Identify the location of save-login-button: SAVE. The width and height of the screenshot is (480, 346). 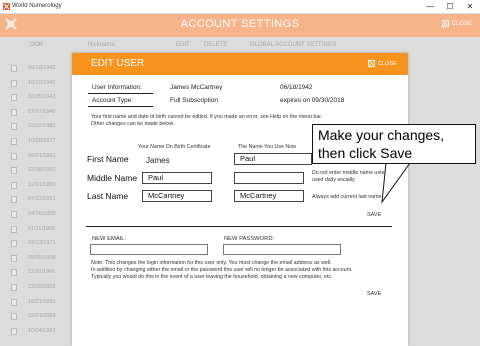
(374, 294).